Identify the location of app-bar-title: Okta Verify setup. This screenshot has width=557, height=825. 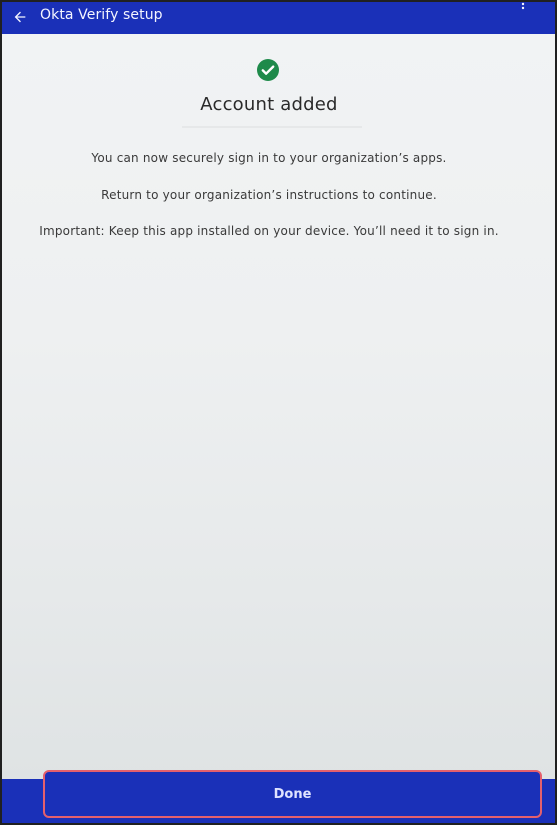
(101, 15).